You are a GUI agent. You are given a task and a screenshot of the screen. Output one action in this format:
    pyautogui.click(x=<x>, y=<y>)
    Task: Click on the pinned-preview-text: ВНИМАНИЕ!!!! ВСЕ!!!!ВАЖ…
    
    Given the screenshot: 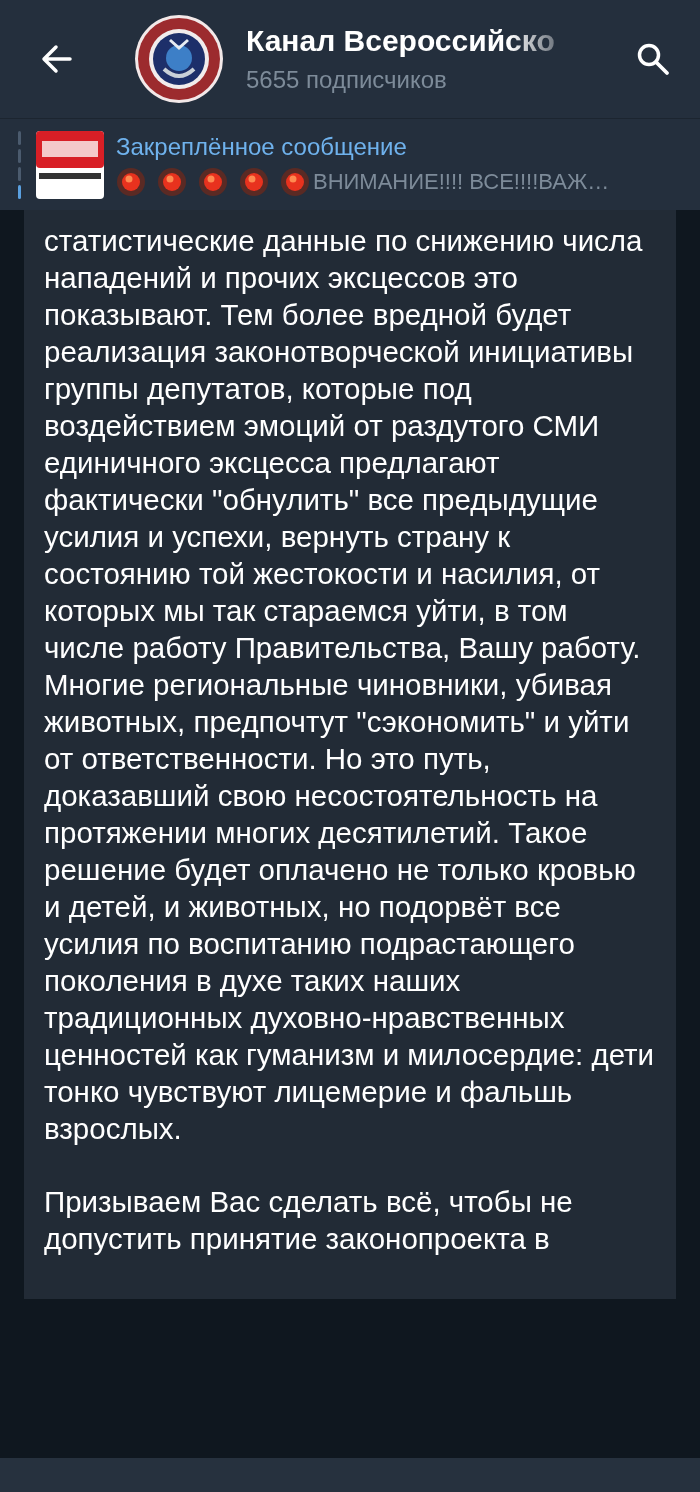 What is the action you would take?
    pyautogui.click(x=461, y=181)
    